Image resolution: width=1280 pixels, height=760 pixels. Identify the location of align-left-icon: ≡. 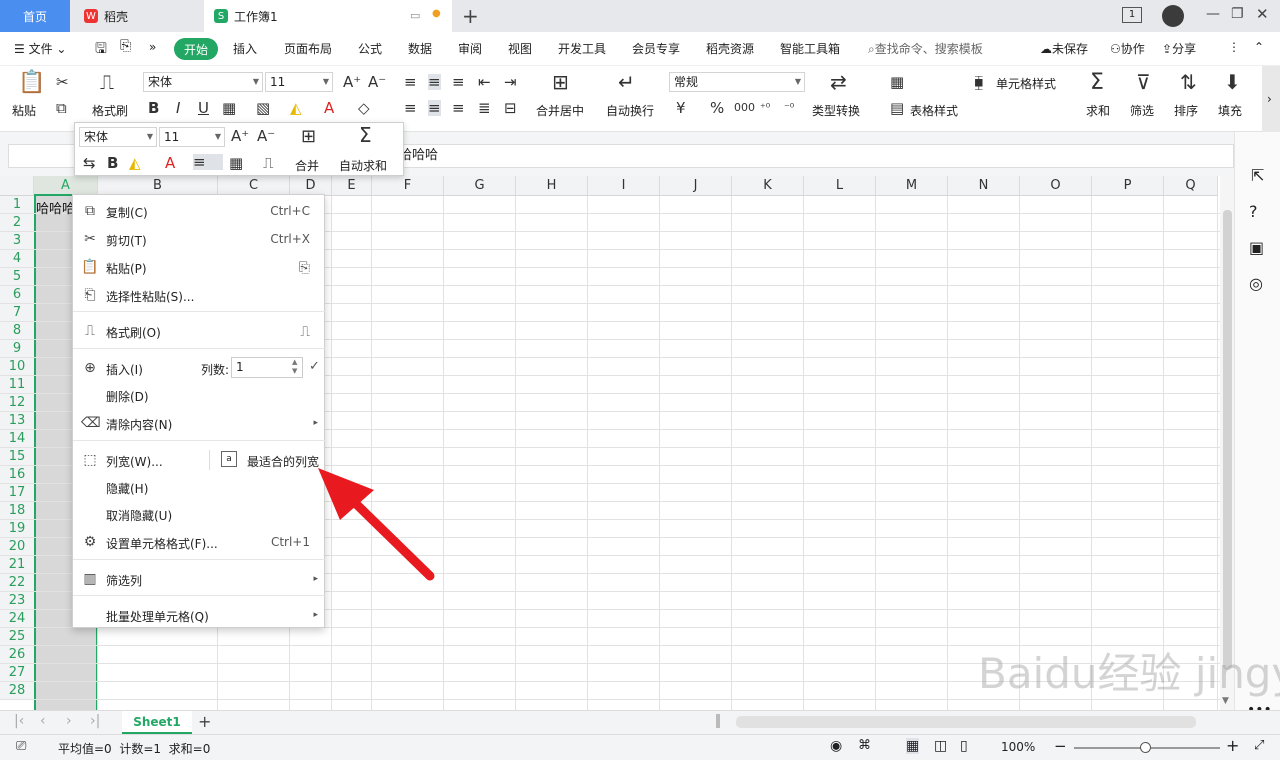
(410, 108).